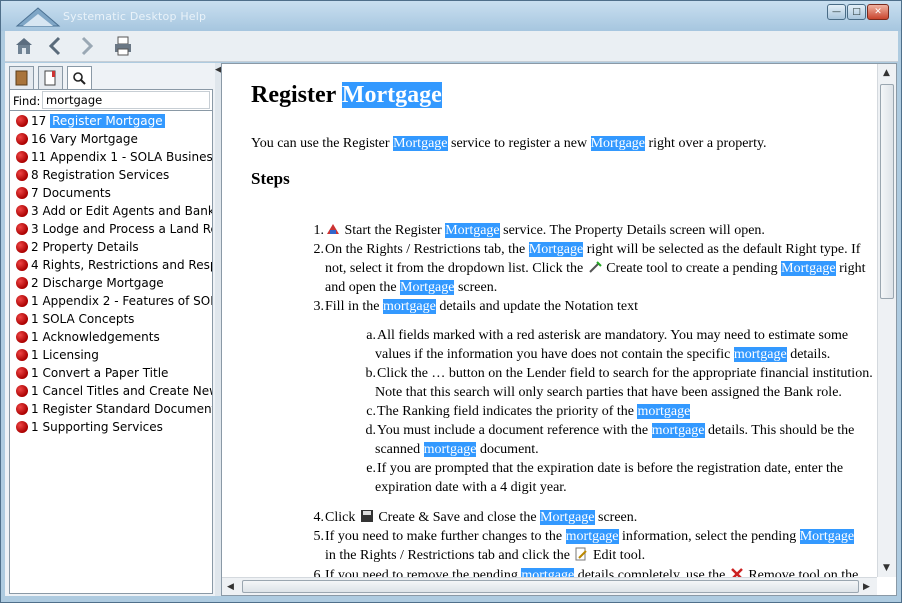 The image size is (902, 603). What do you see at coordinates (366, 516) in the screenshot?
I see `save-icon` at bounding box center [366, 516].